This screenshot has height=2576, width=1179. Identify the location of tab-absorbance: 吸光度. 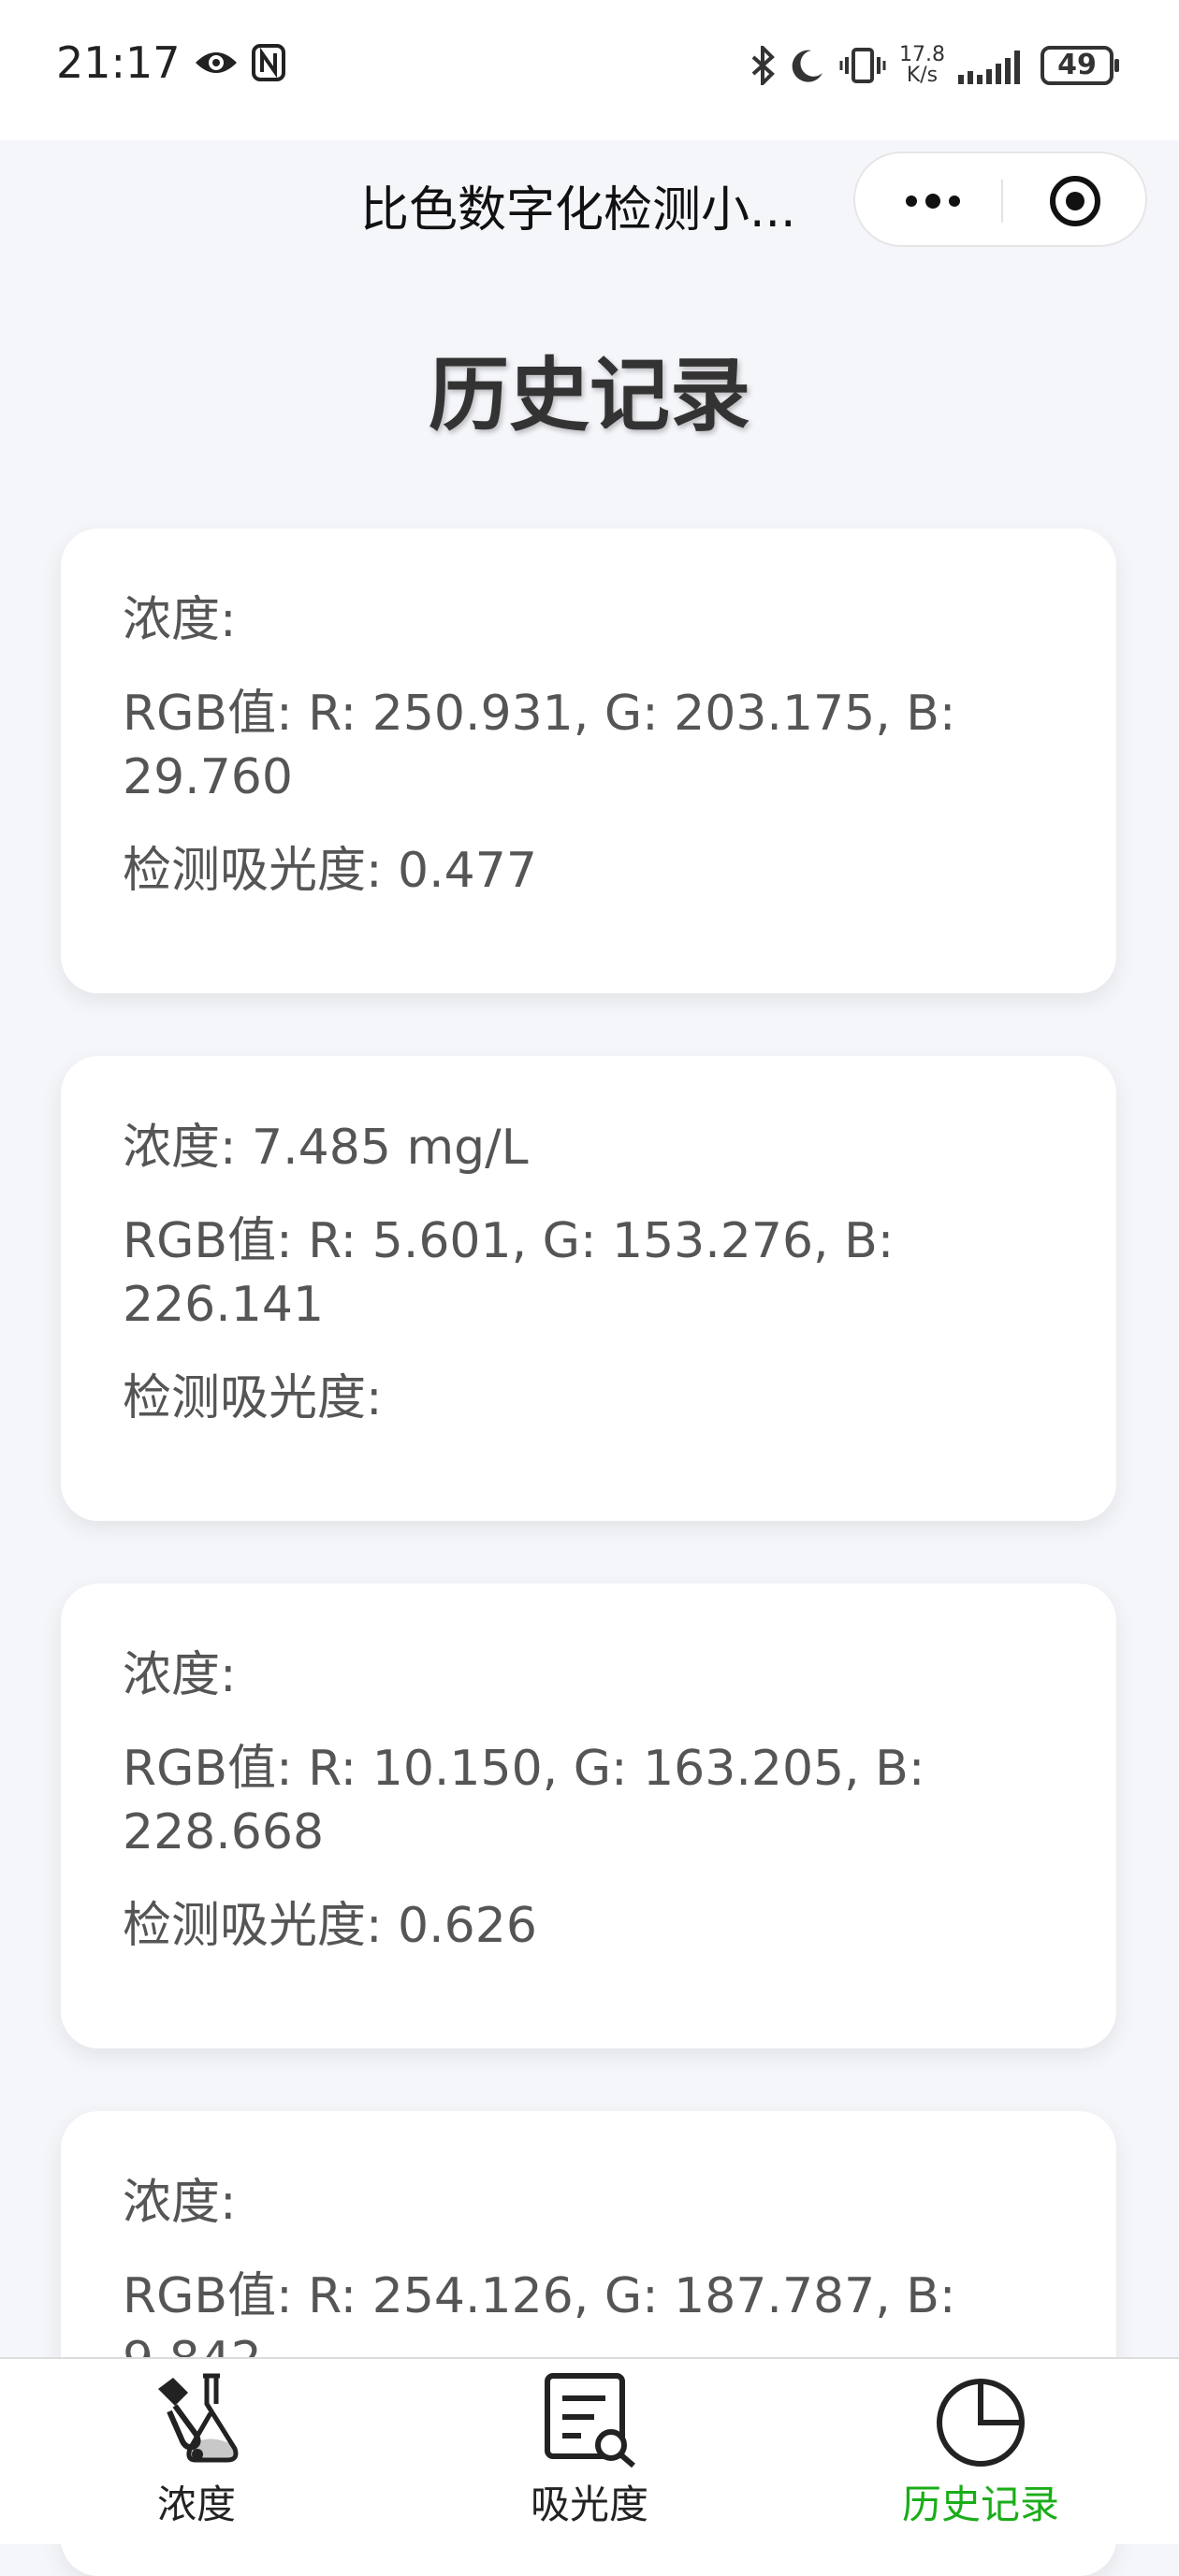
(589, 2452).